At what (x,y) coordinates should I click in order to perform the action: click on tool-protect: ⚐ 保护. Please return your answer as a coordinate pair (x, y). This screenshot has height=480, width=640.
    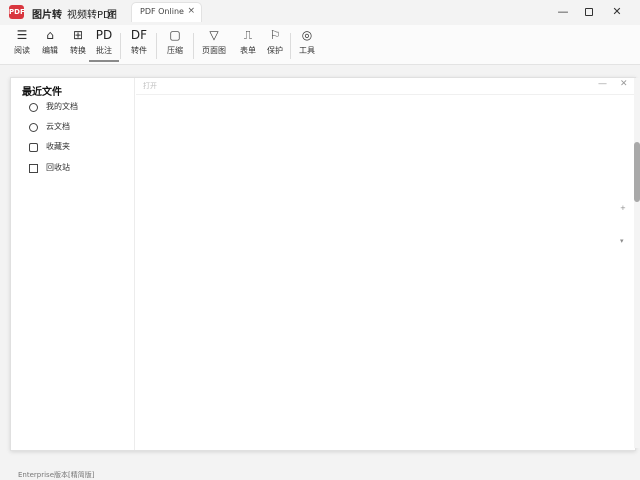
    Looking at the image, I should click on (275, 45).